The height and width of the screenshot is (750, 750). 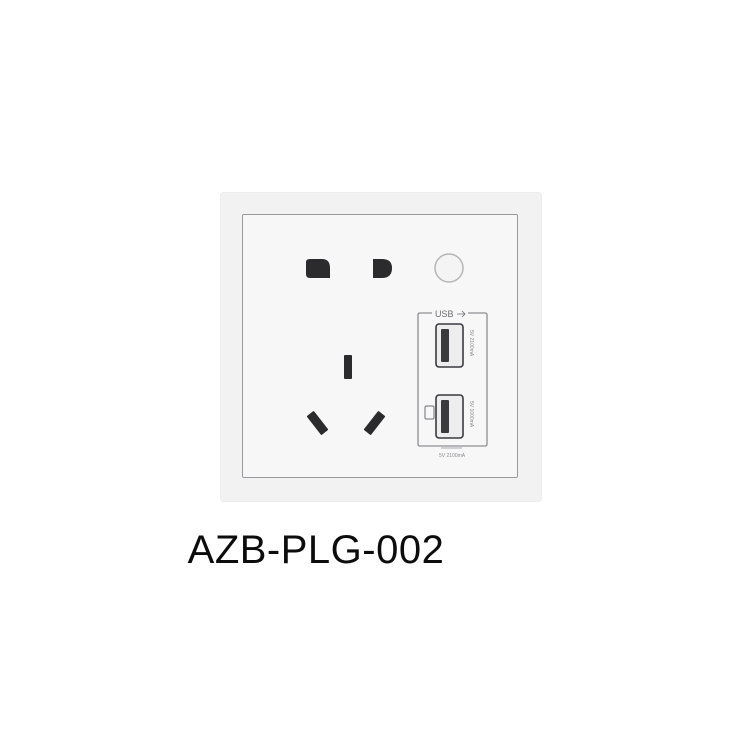 I want to click on usb-label: USB, so click(x=444, y=314).